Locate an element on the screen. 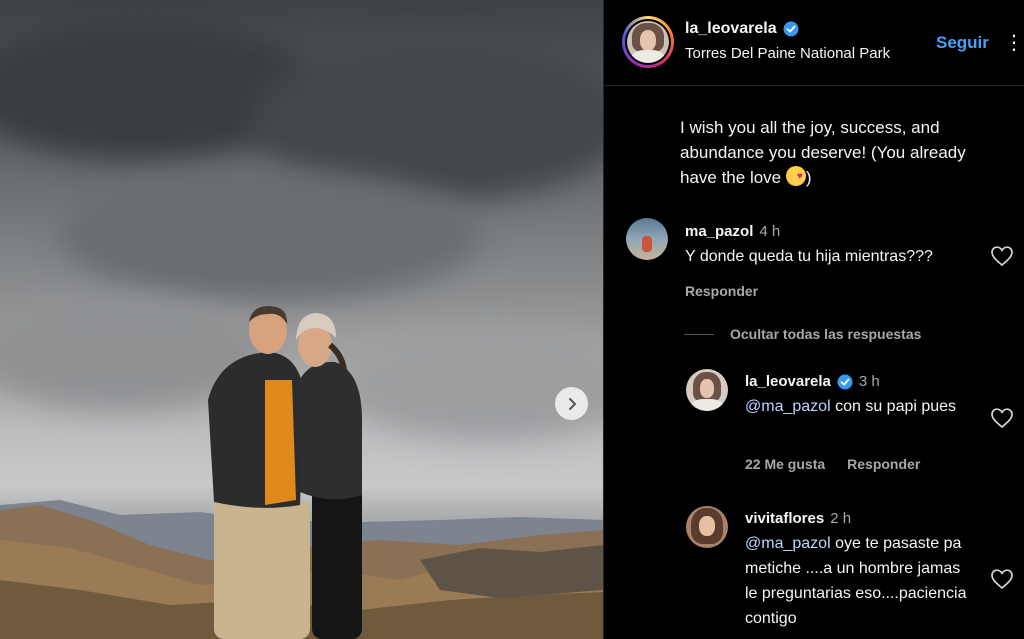  follow-button: Seguir is located at coordinates (962, 43).